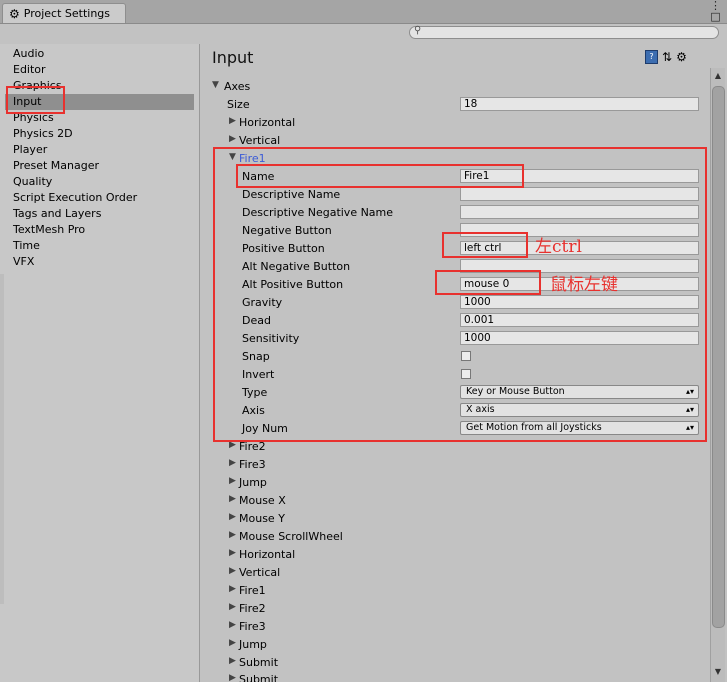  What do you see at coordinates (252, 608) in the screenshot?
I see `axis-label: Fire2` at bounding box center [252, 608].